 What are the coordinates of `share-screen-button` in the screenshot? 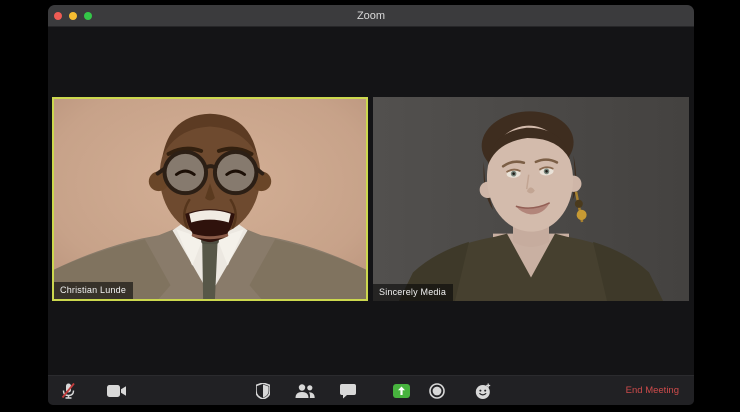 It's located at (401, 390).